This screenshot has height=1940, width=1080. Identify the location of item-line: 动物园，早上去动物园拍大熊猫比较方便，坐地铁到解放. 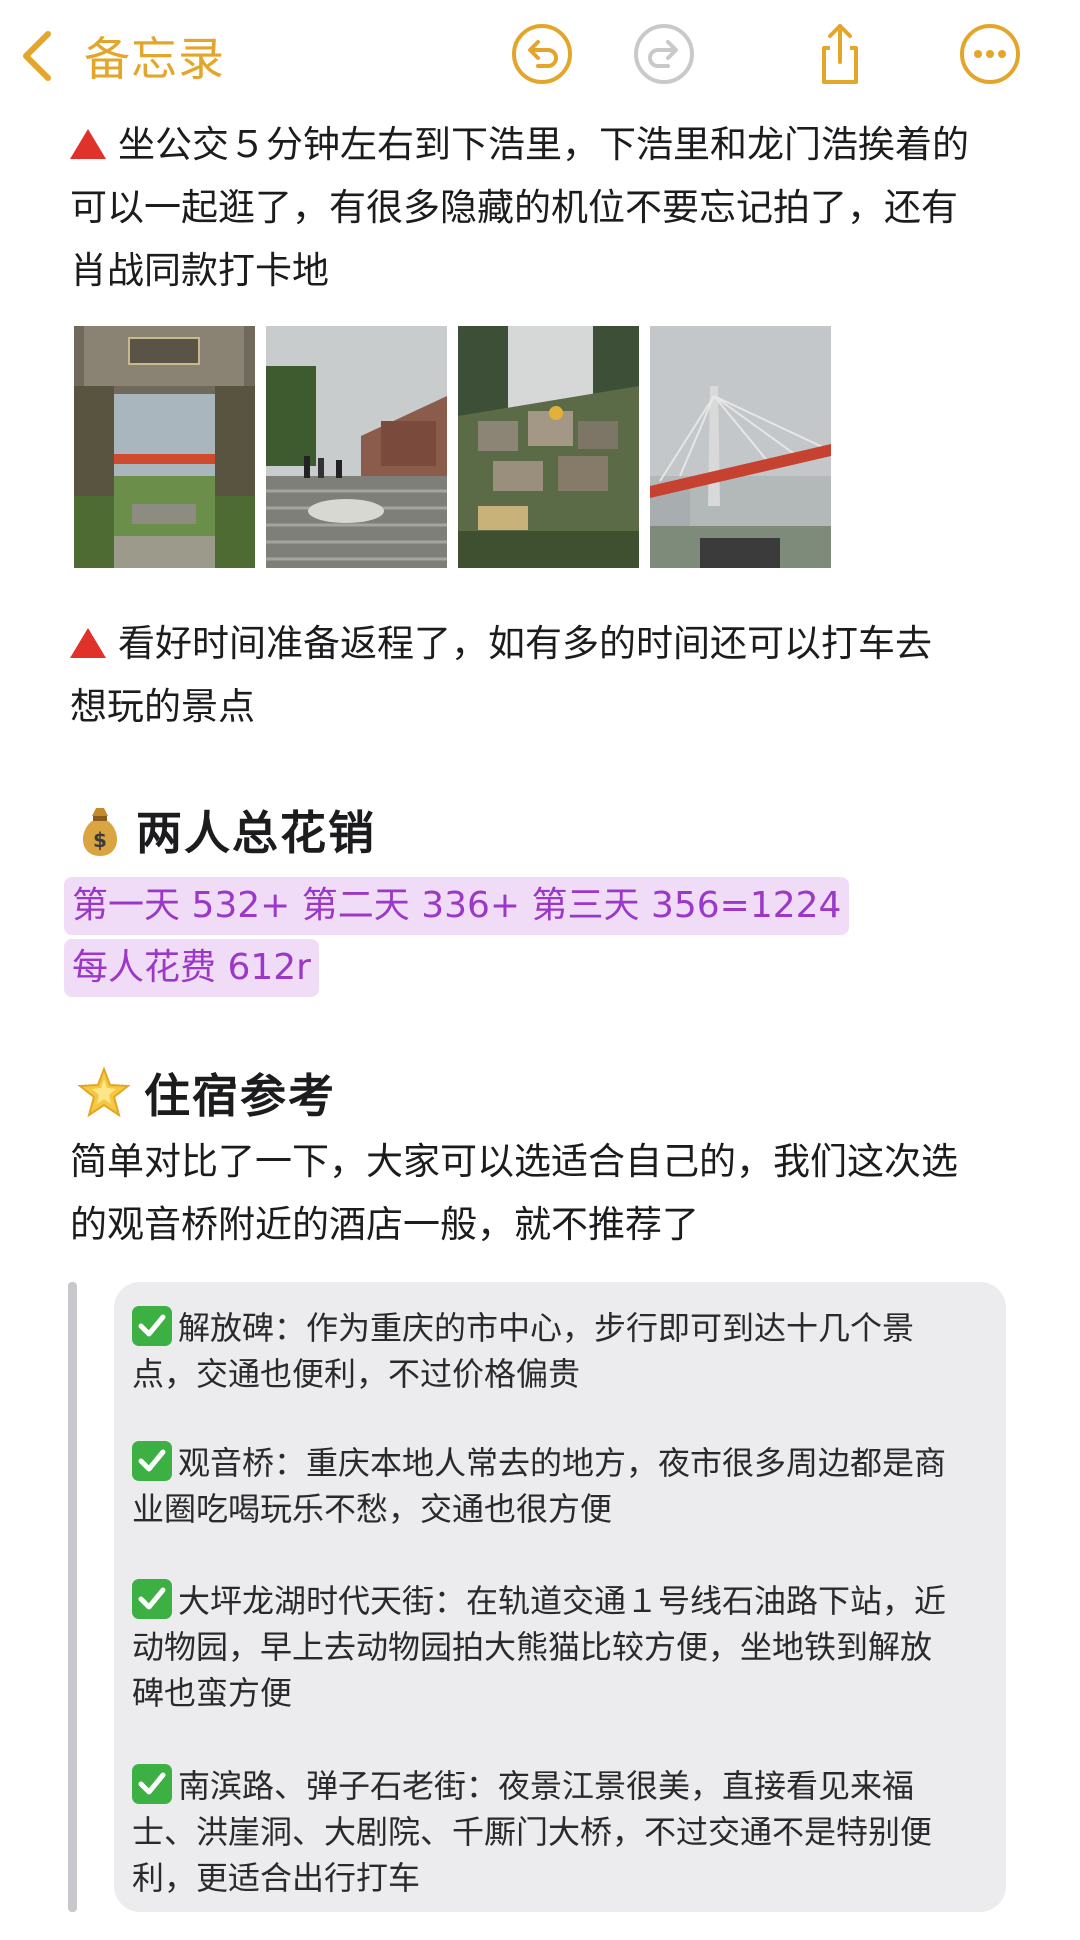
(532, 1647).